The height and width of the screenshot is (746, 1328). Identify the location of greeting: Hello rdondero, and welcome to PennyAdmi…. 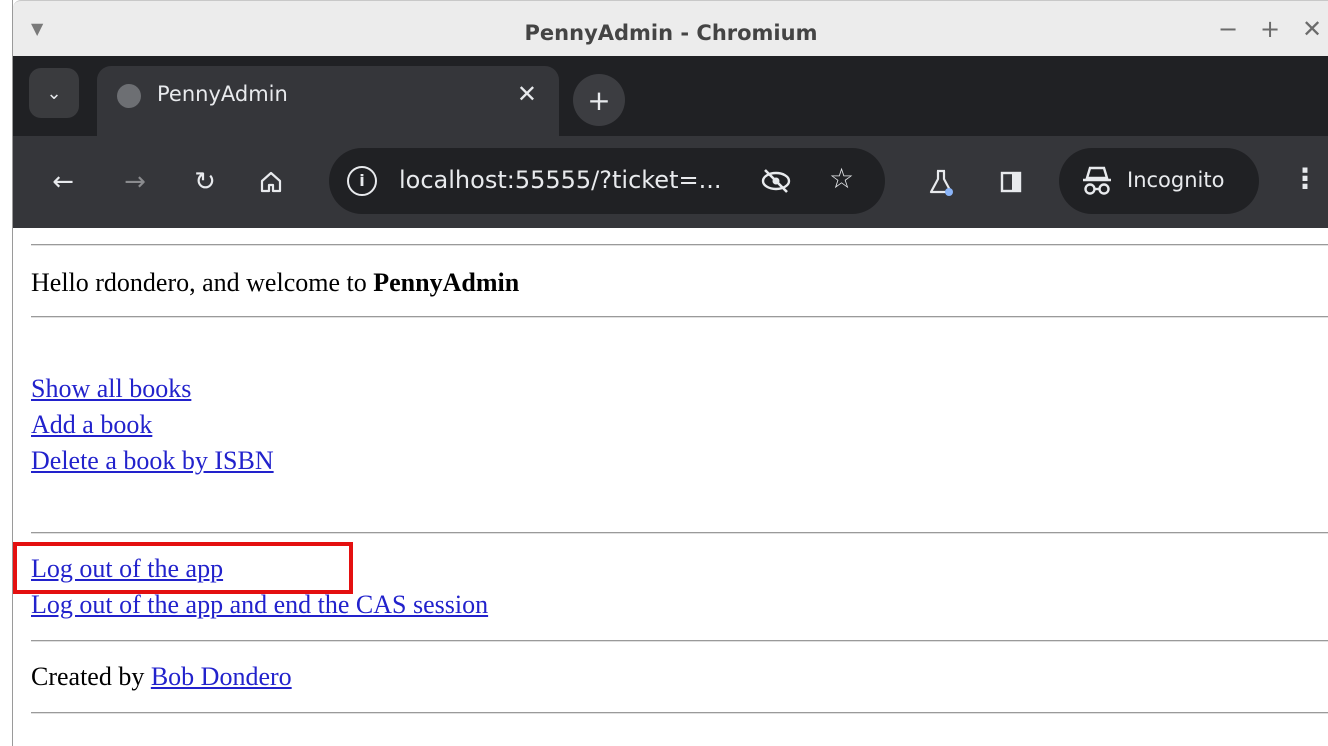
(275, 283).